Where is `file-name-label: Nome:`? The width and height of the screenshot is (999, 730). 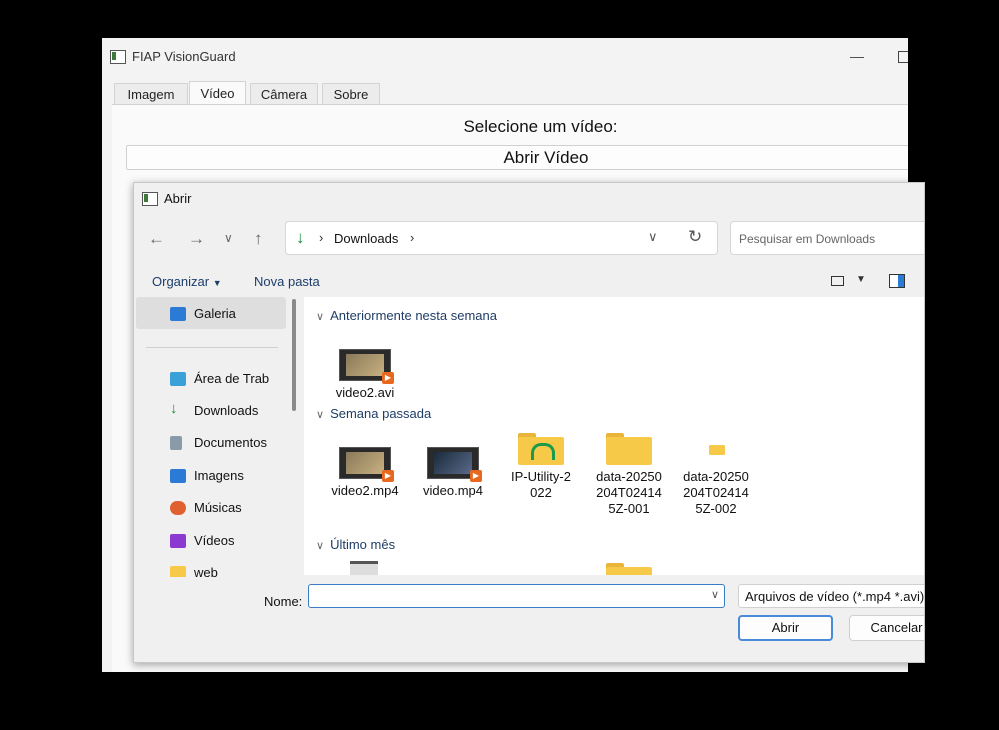
file-name-label: Nome: is located at coordinates (283, 601).